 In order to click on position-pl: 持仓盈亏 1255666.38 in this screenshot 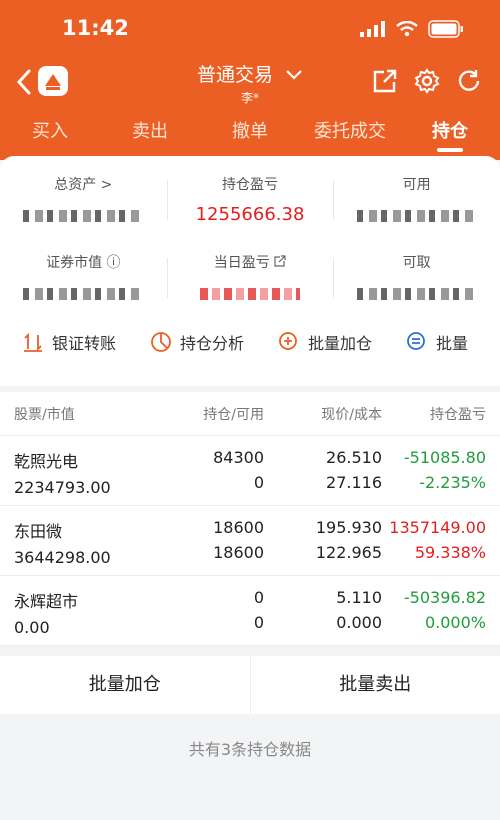, I will do `click(250, 195)`.